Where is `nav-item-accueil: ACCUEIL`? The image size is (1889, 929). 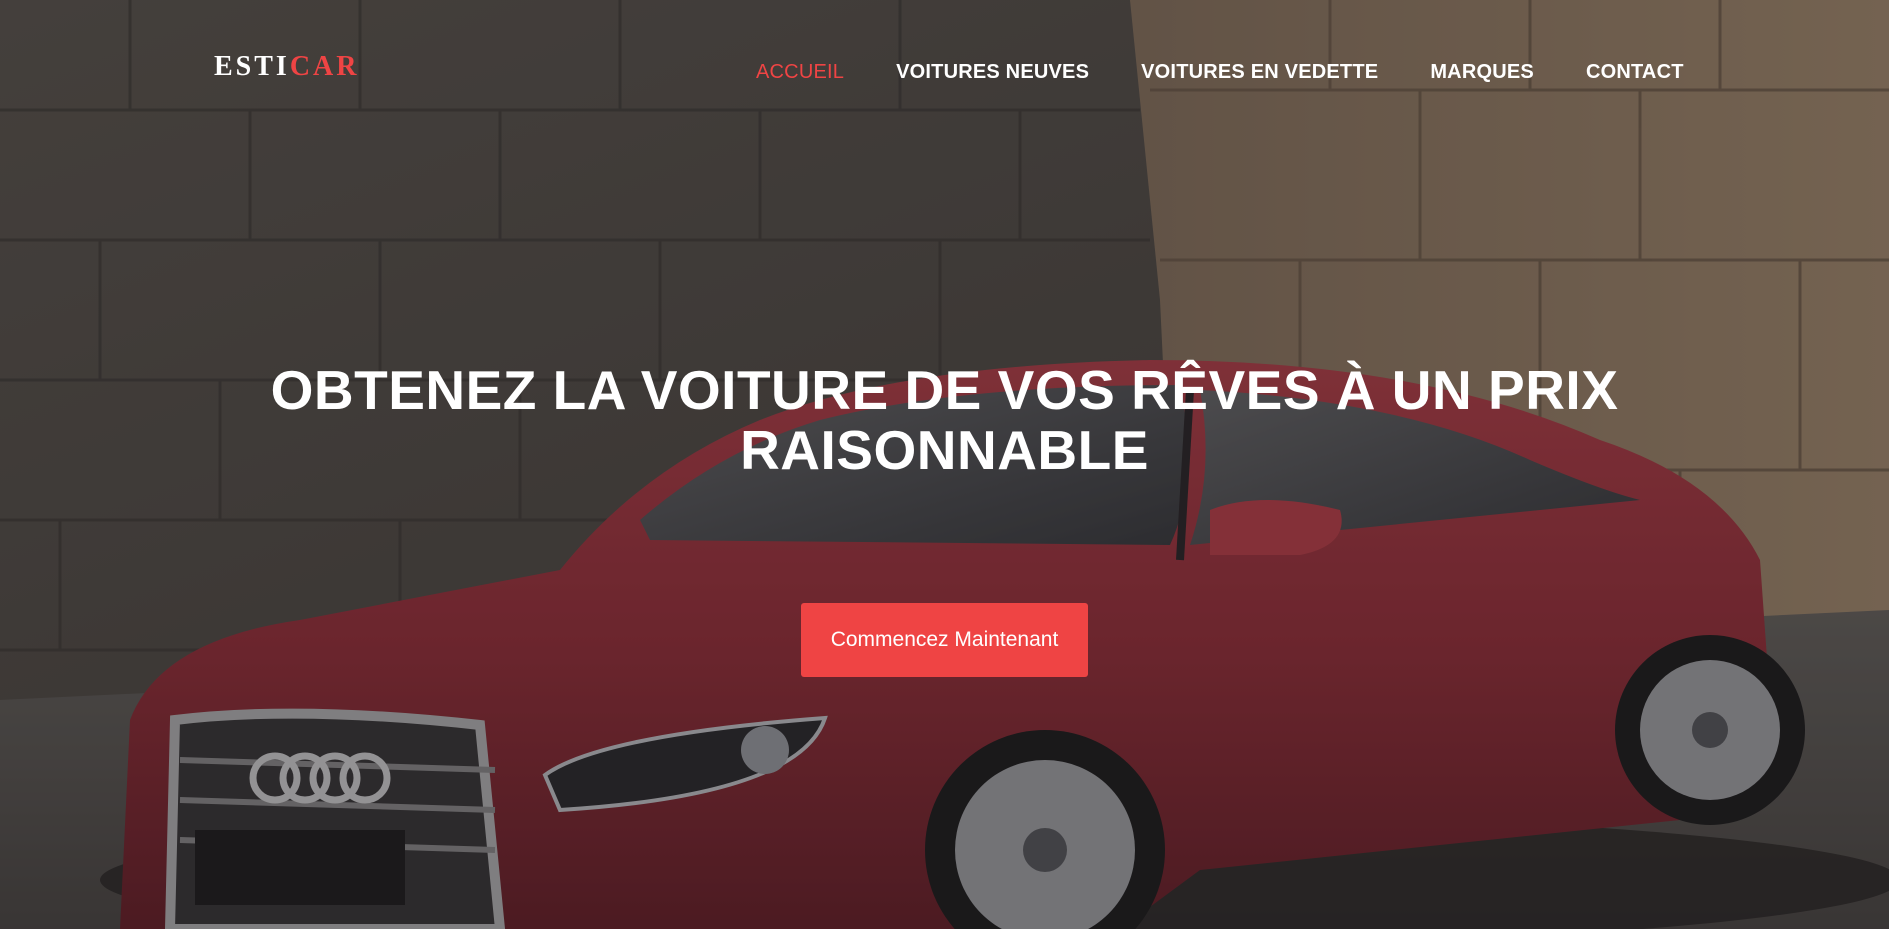 nav-item-accueil: ACCUEIL is located at coordinates (800, 72).